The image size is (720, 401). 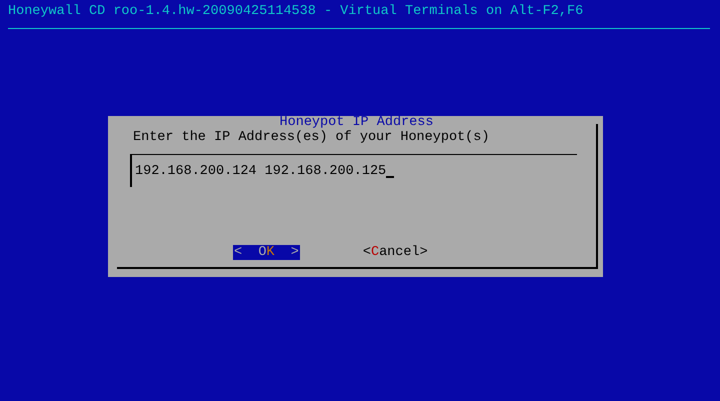 I want to click on prompt-text: Enter the IP Address(es) of your Honeypot(s), so click(x=311, y=138).